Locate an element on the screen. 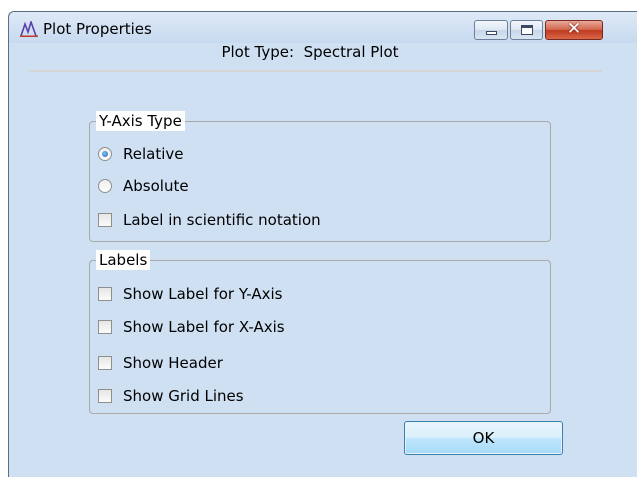 Image resolution: width=637 pixels, height=477 pixels. relative-radio is located at coordinates (105, 154).